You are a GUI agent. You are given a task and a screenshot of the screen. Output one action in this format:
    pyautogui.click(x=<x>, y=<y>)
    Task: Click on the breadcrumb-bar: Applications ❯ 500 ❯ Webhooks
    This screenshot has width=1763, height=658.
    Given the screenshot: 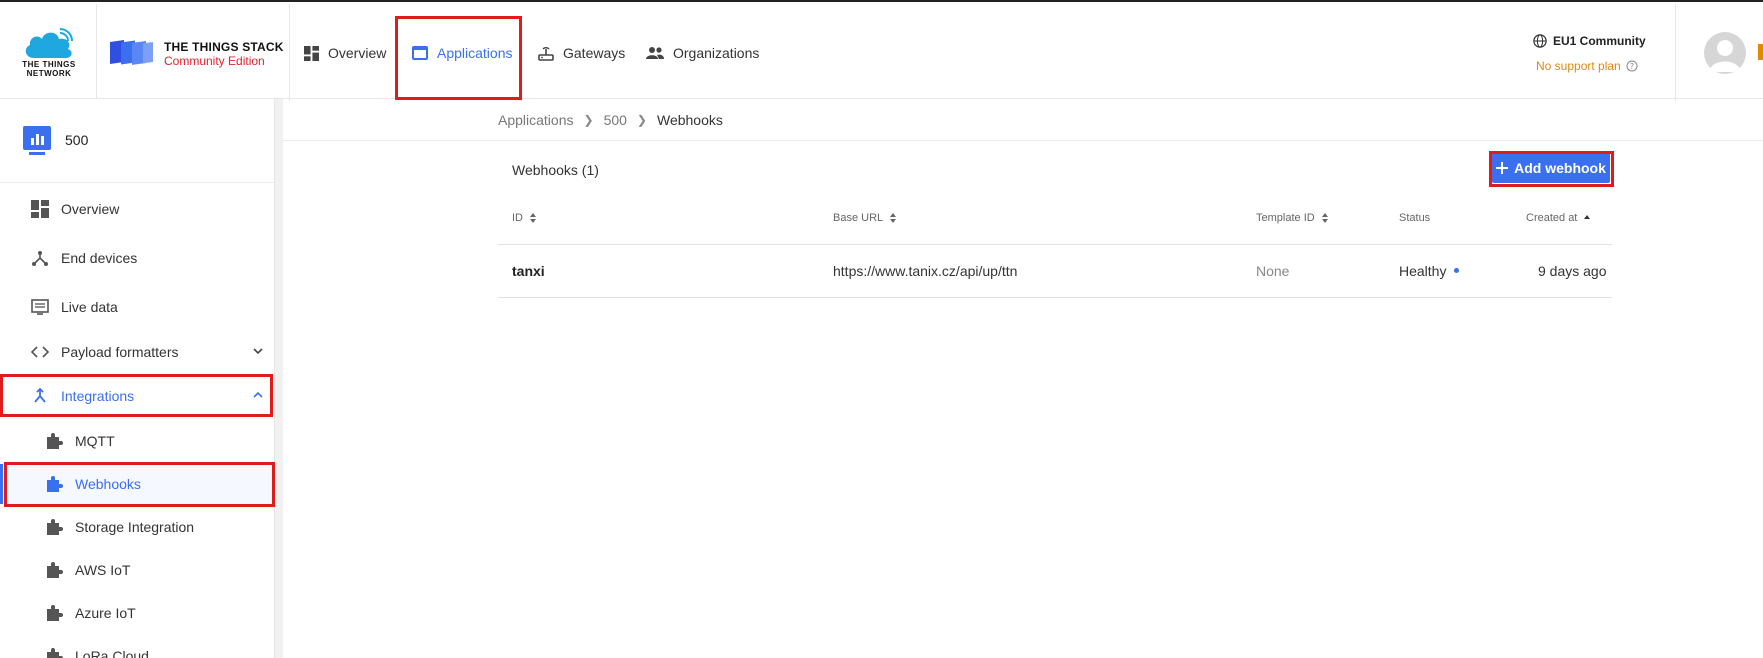 What is the action you would take?
    pyautogui.click(x=1023, y=120)
    